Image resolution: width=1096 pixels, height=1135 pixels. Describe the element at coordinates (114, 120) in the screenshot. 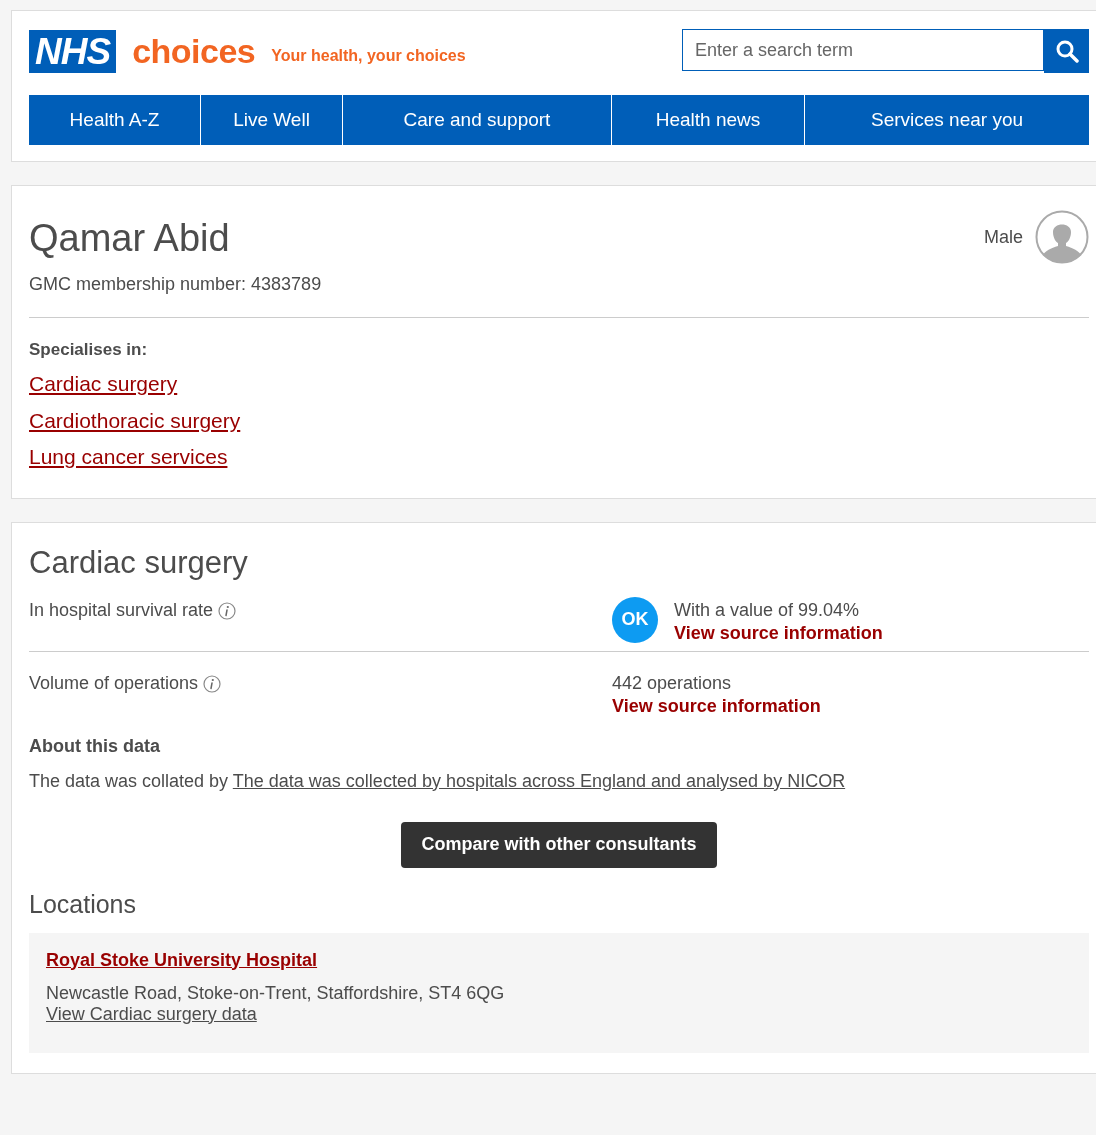

I see `nav-tab: Health A-Z` at that location.